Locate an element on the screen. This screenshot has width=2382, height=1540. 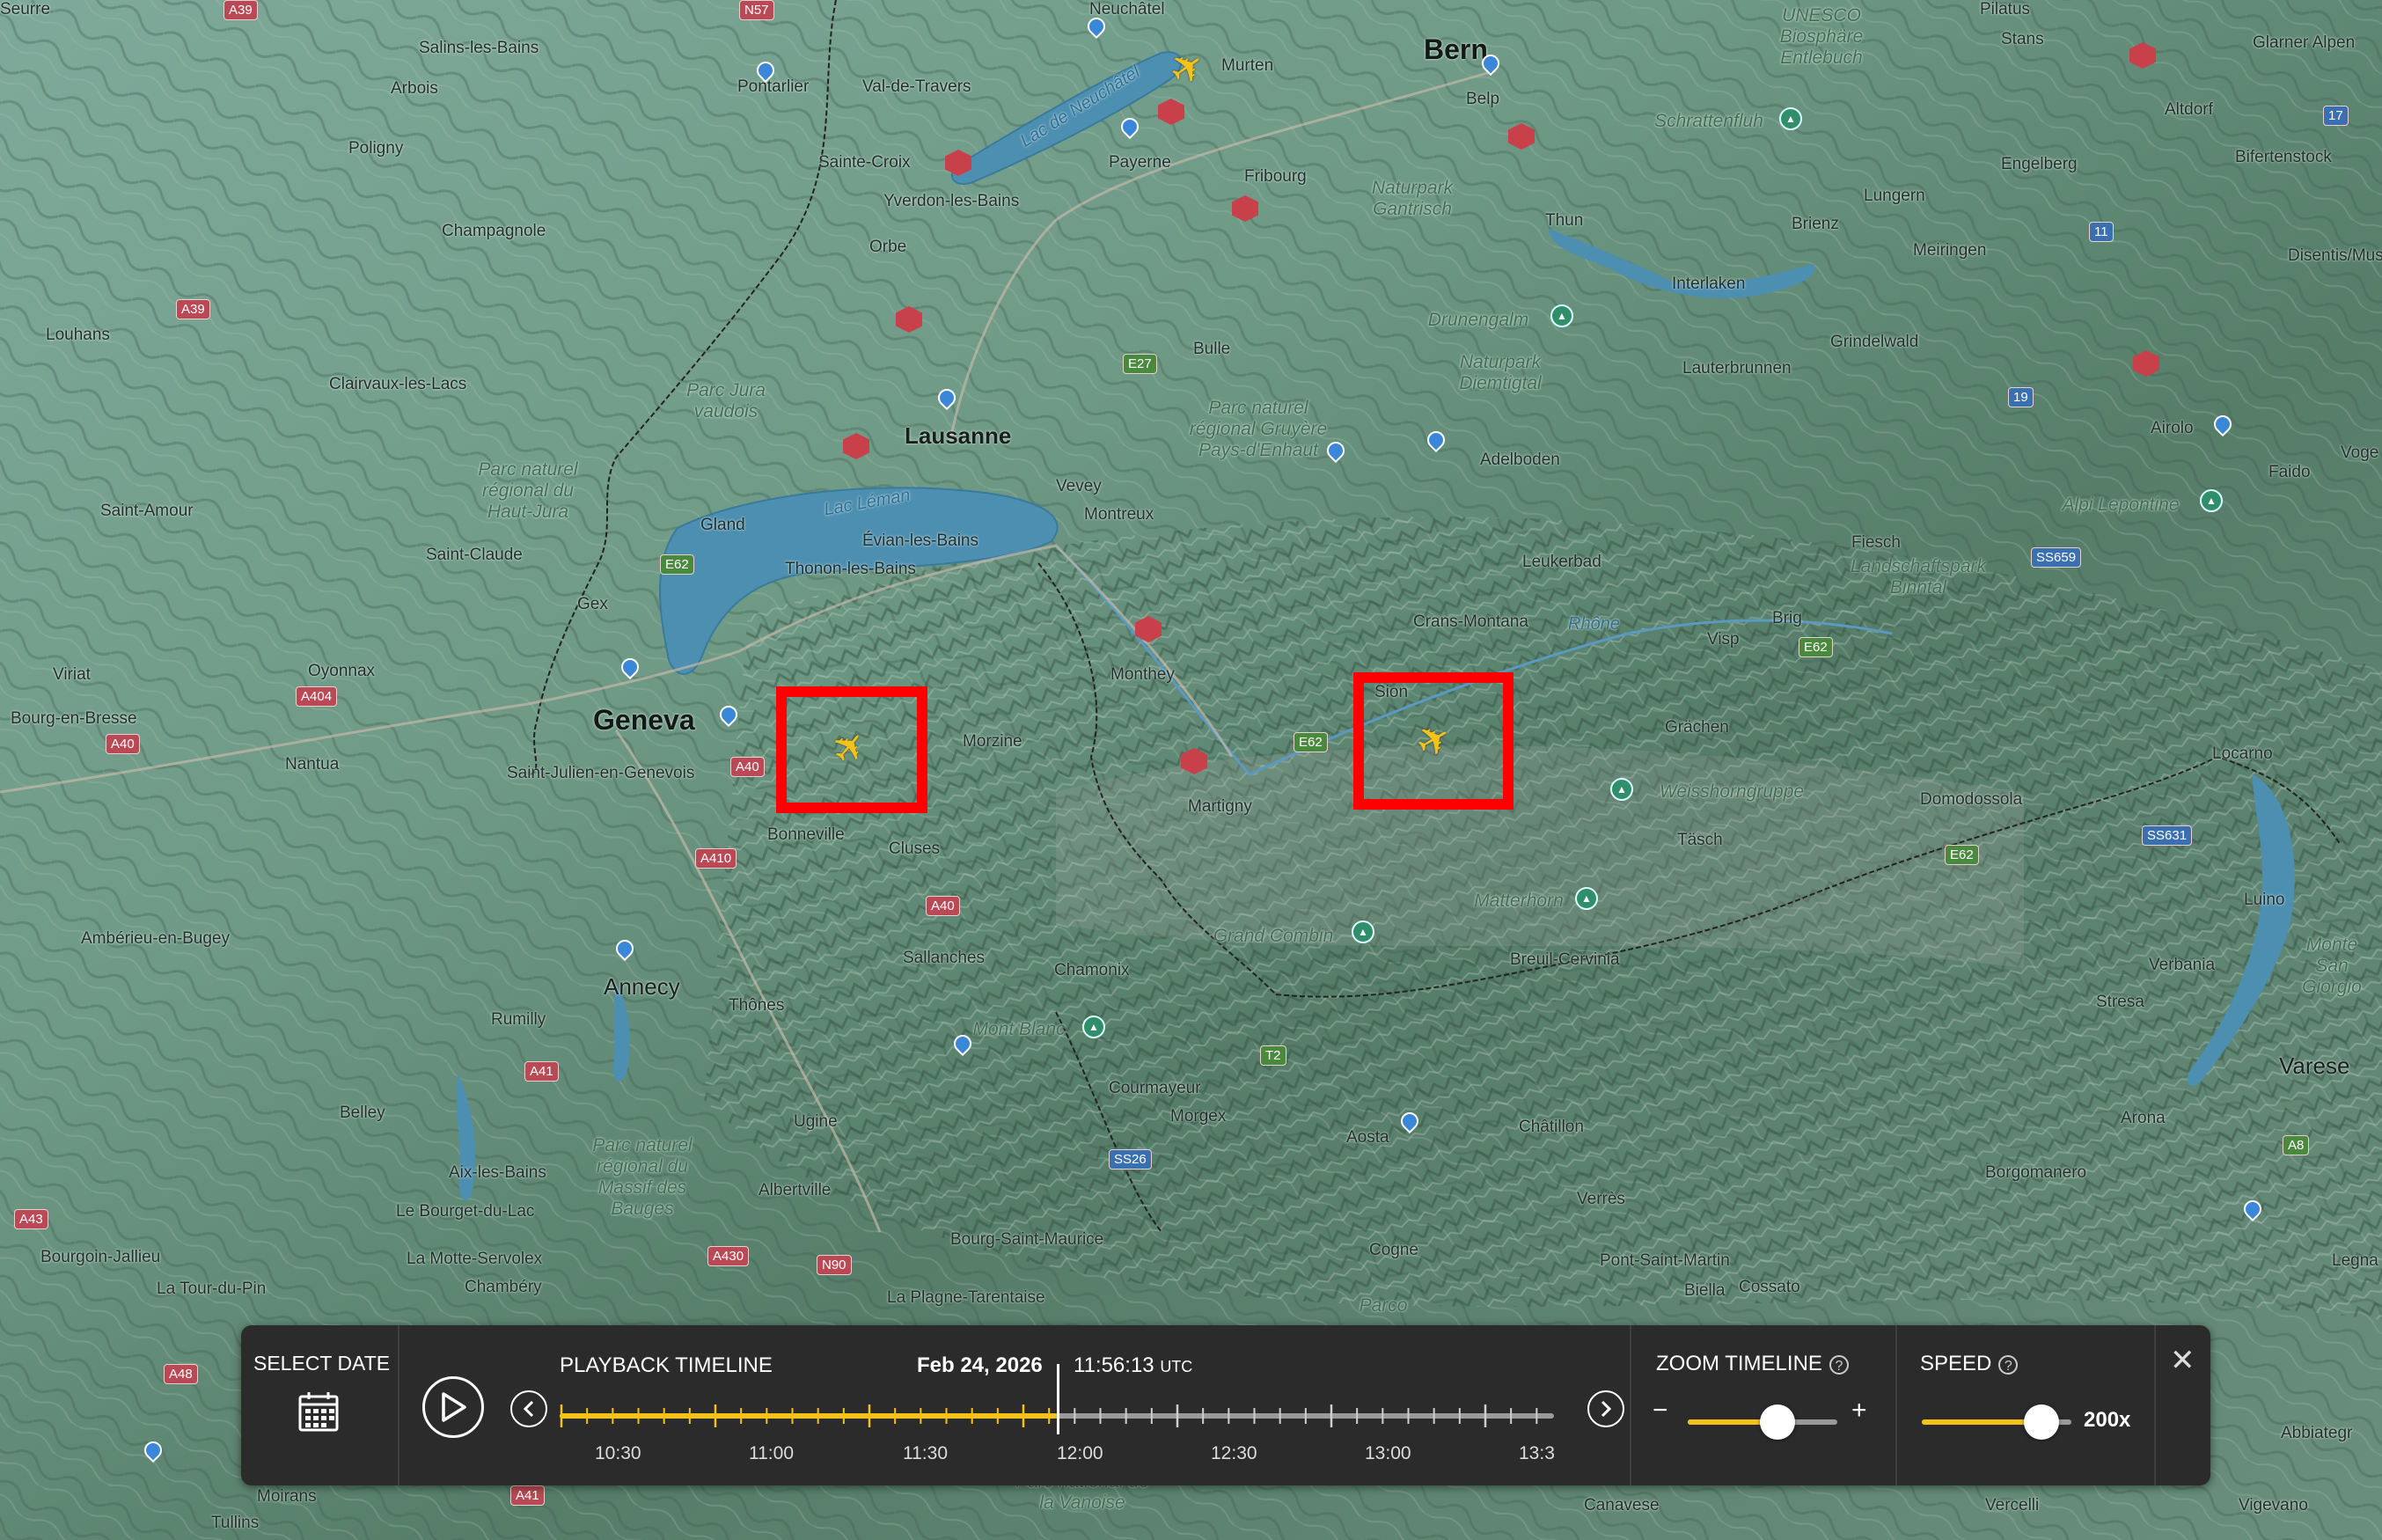
timeline-tick-label: 11:00 is located at coordinates (771, 1453).